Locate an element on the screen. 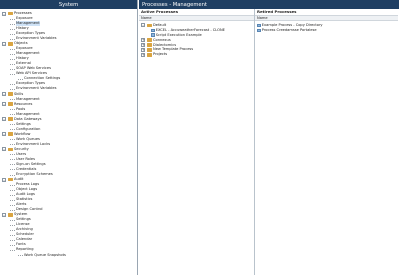 This screenshot has height=275, width=399. navigation-title: System is located at coordinates (68, 4).